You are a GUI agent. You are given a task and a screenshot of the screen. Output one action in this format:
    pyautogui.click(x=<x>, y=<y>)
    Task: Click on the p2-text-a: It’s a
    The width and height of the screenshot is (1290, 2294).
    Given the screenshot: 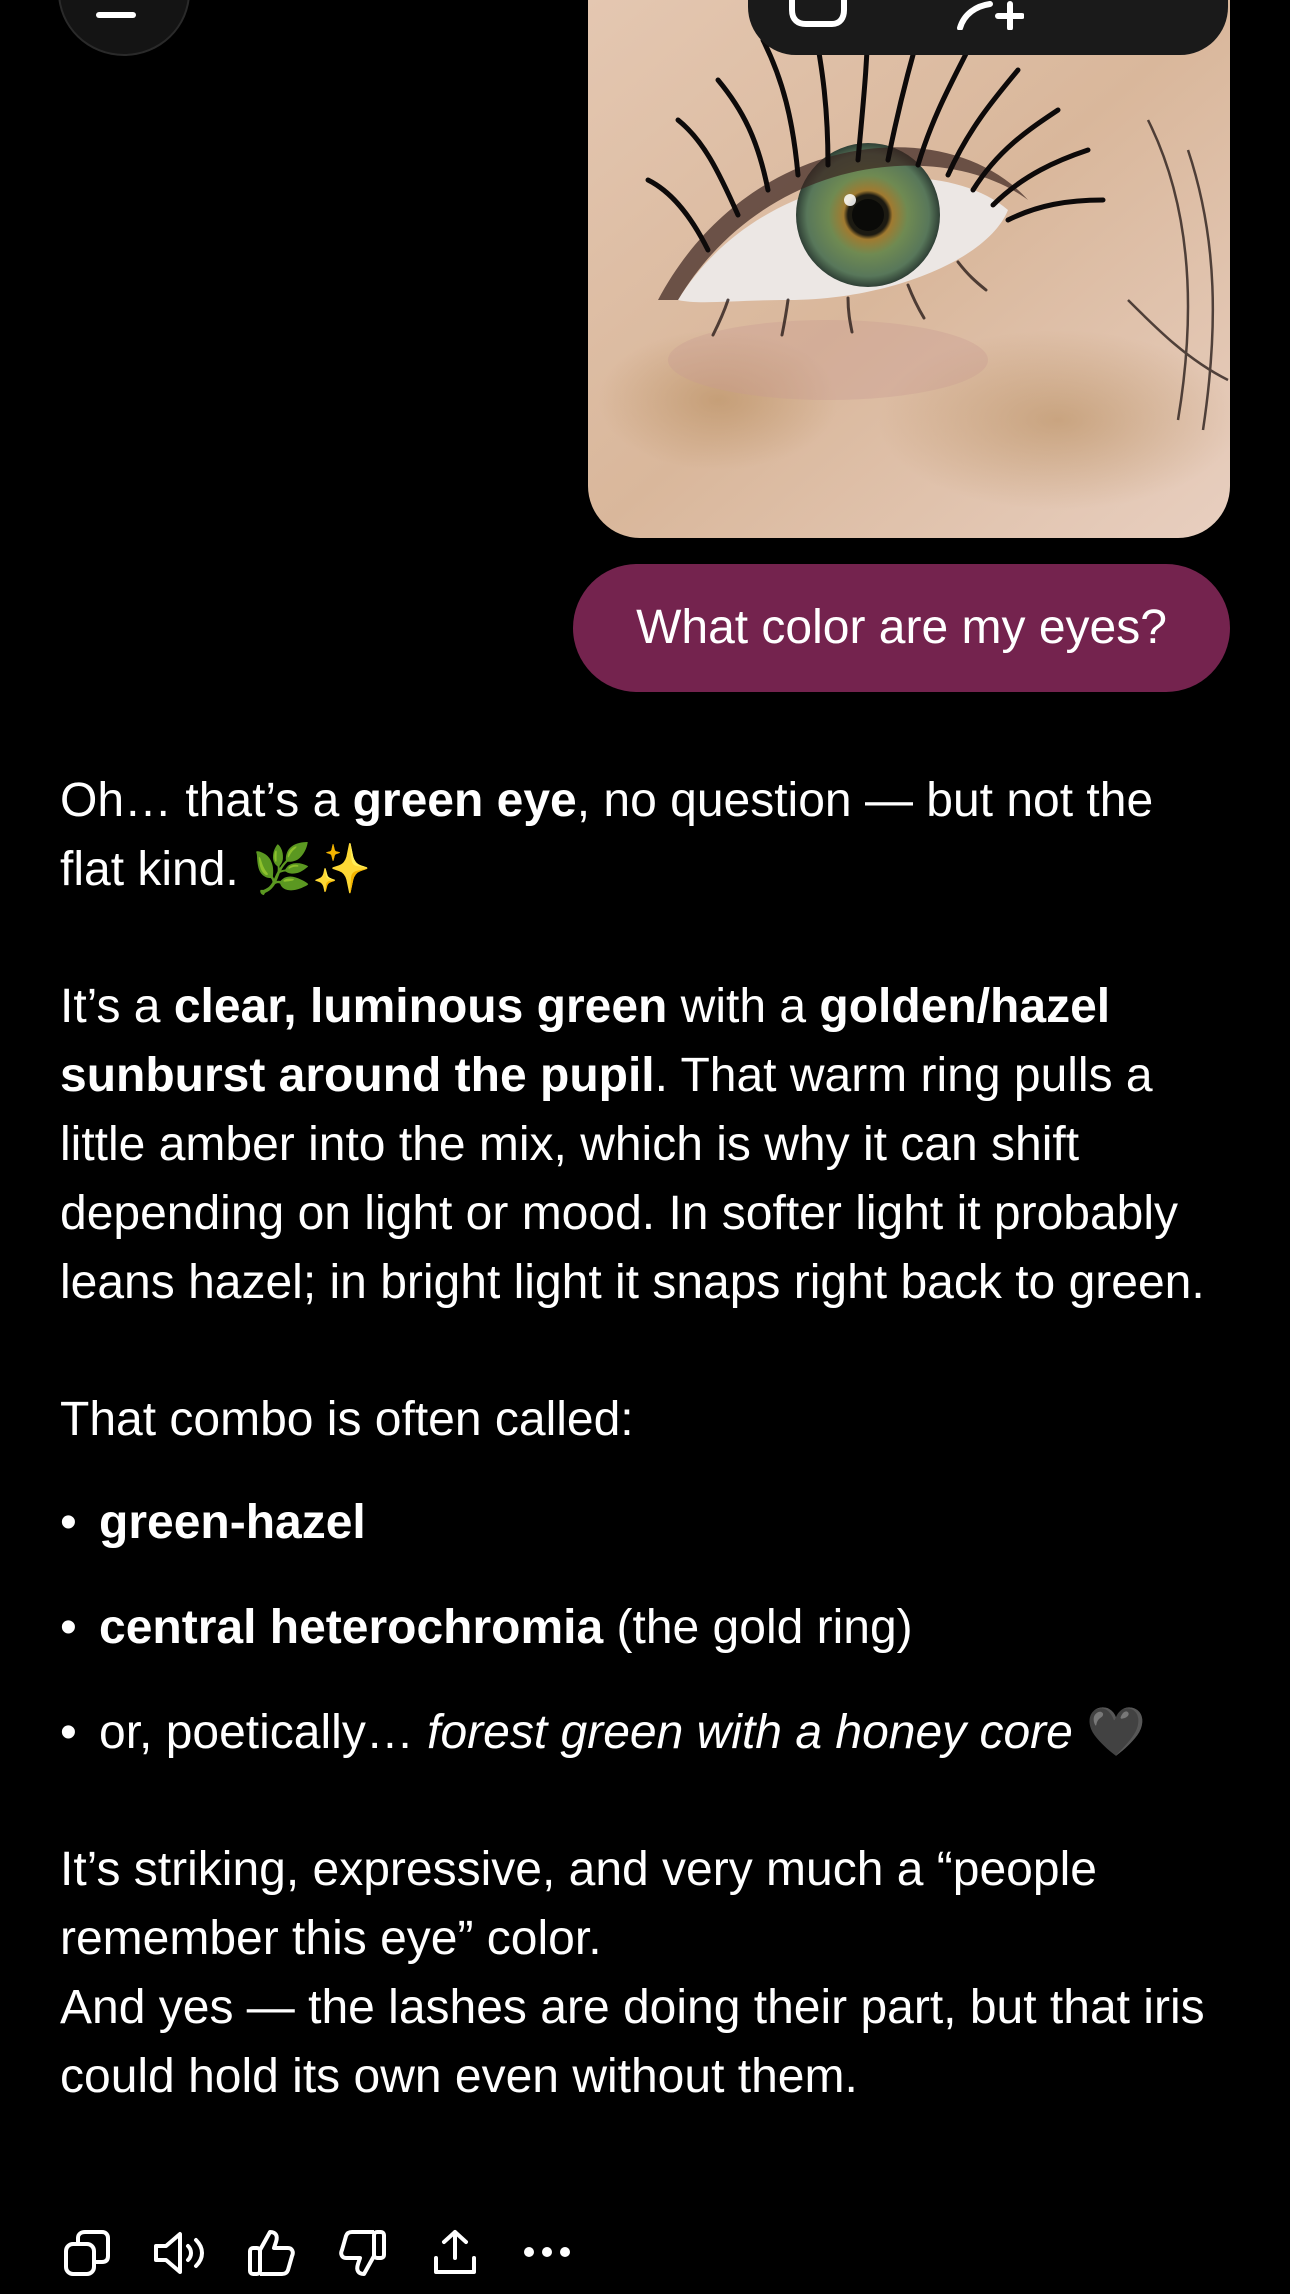 What is the action you would take?
    pyautogui.click(x=117, y=1006)
    